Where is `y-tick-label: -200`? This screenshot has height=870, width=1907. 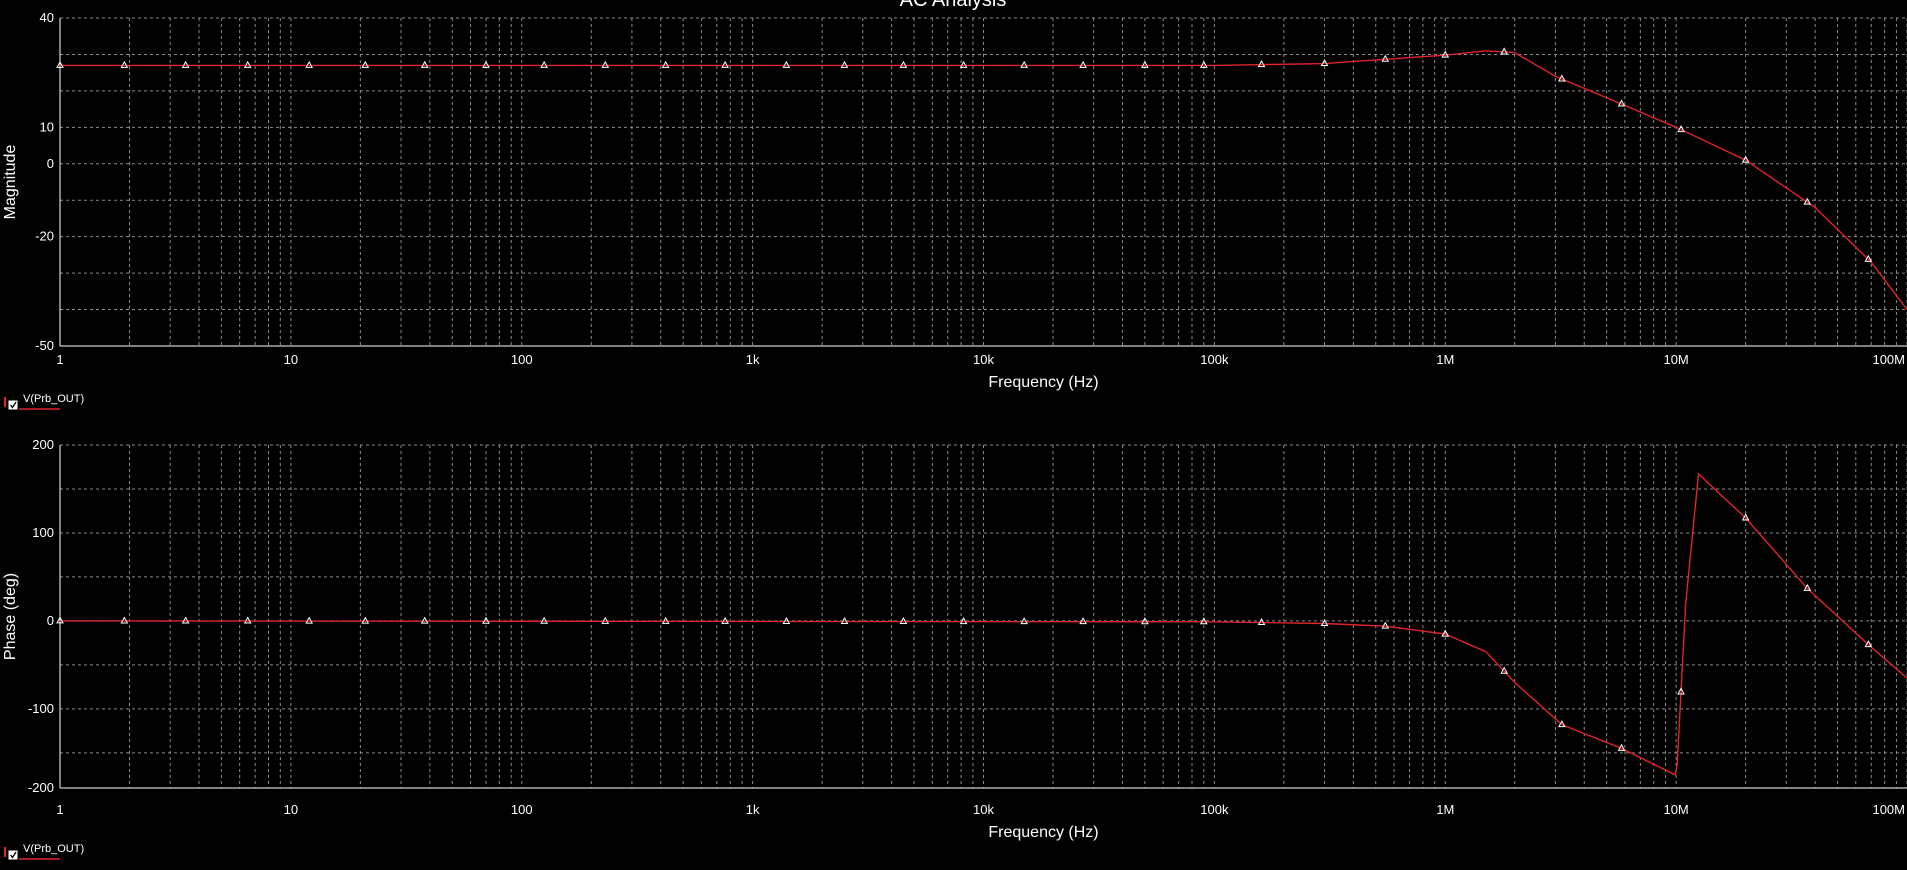
y-tick-label: -200 is located at coordinates (41, 787).